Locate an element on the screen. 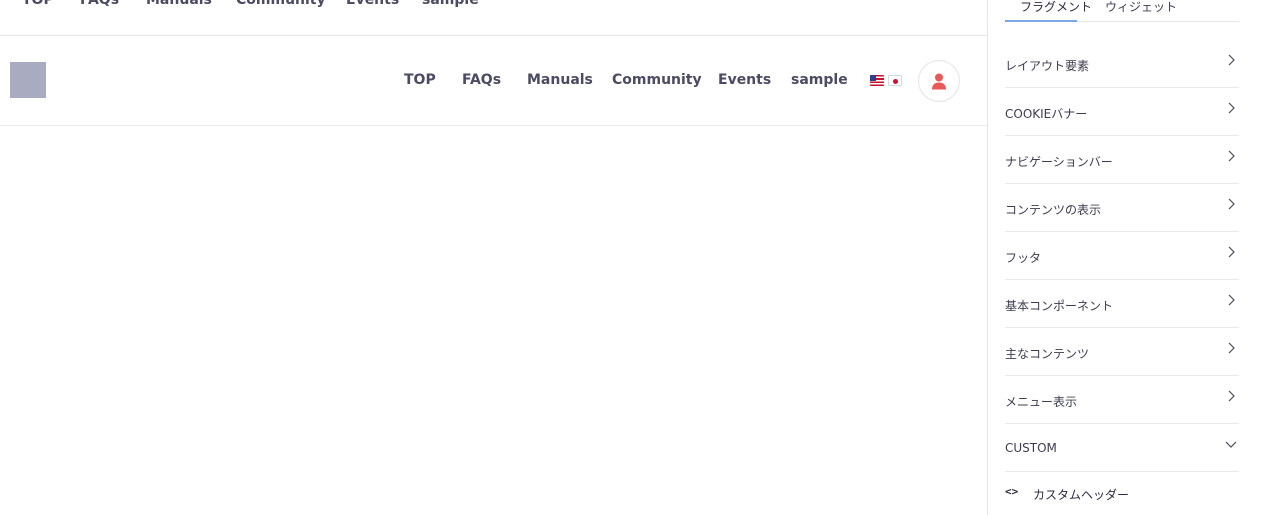 This screenshot has width=1261, height=515. ghost-nav-top: TOP is located at coordinates (38, 4).